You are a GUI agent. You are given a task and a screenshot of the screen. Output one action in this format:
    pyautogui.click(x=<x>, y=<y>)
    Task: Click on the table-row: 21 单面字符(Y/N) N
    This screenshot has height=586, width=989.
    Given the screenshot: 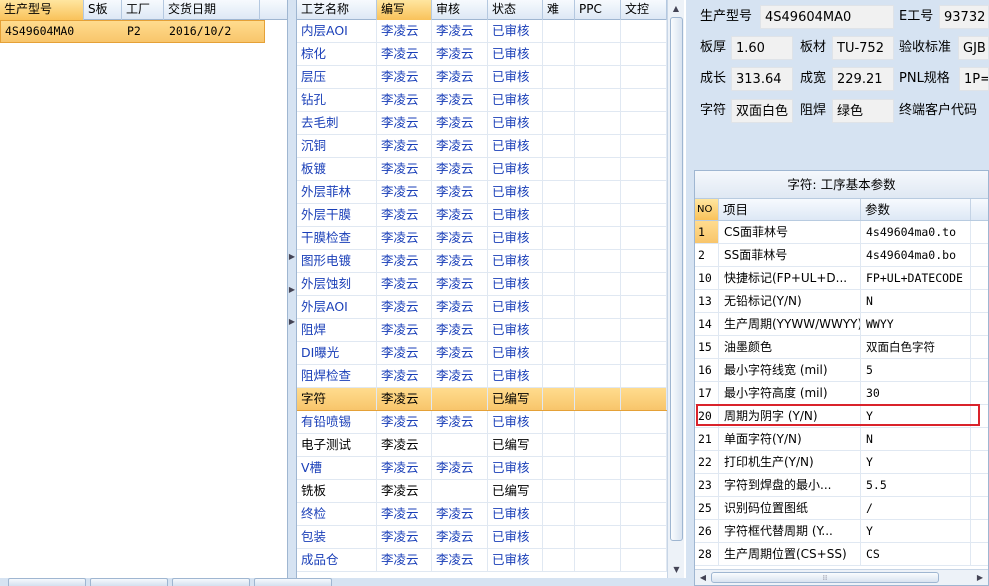 What is the action you would take?
    pyautogui.click(x=841, y=439)
    